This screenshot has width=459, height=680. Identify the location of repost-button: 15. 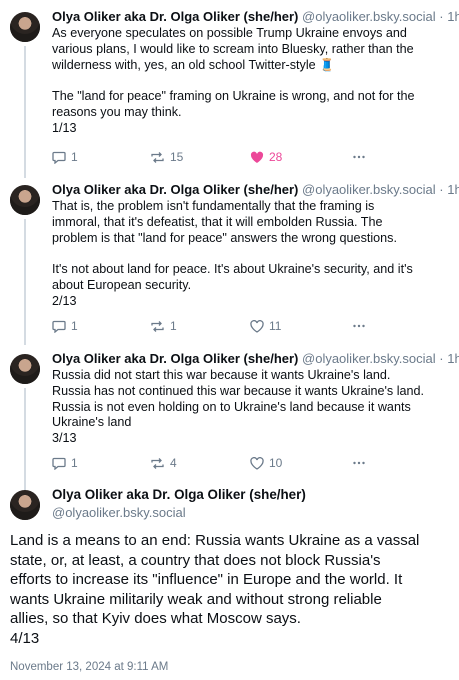
(166, 157).